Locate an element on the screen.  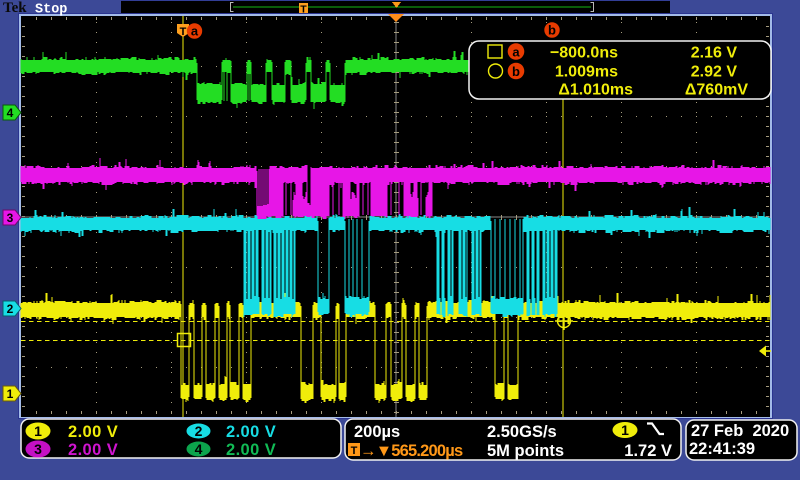
svg-text: 2.50GS/s is located at coordinates (522, 432).